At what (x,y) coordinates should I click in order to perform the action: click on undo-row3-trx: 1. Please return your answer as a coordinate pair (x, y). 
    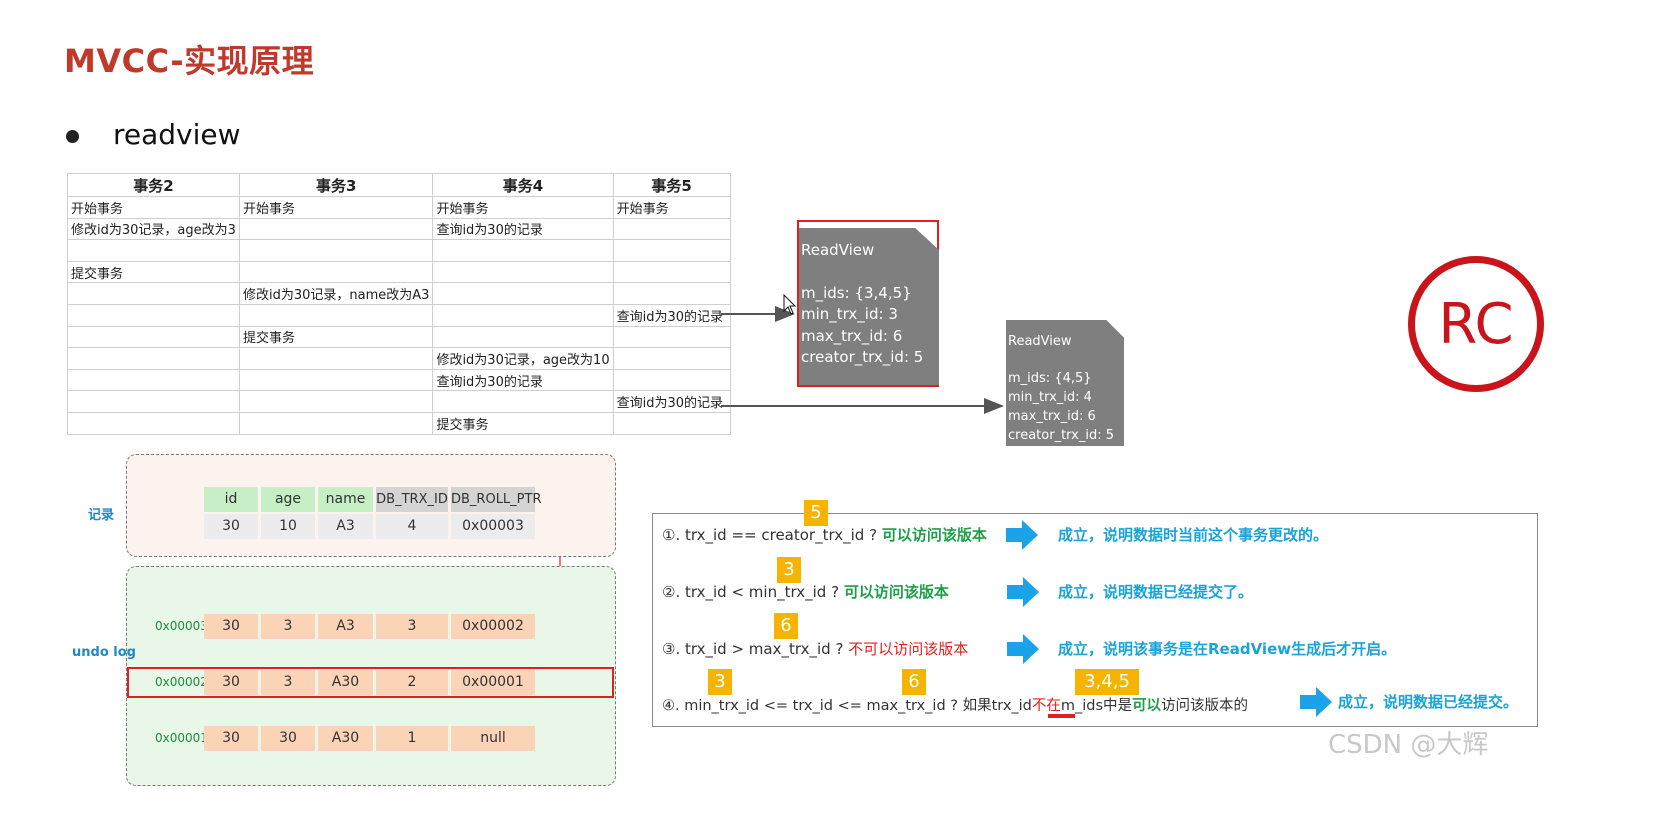
    Looking at the image, I should click on (412, 738).